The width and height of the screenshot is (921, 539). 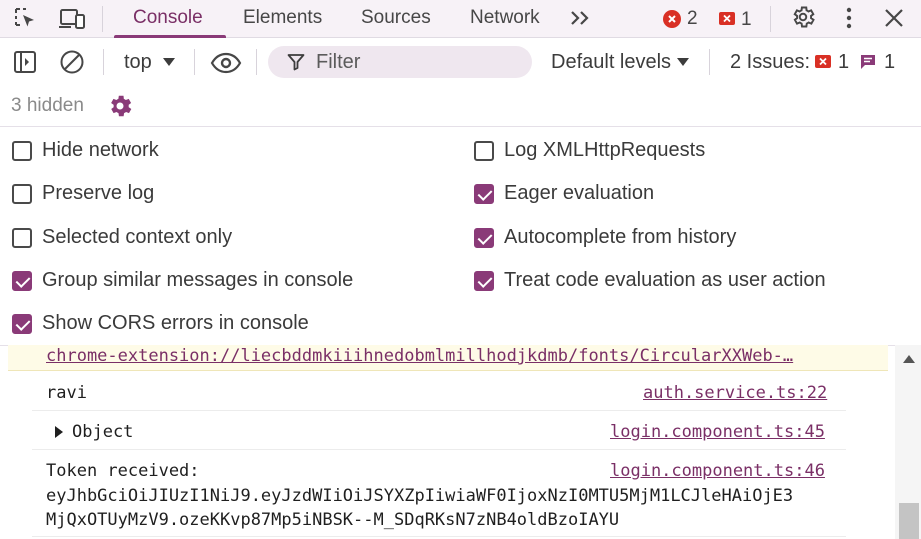 I want to click on issues-info-count: 1, so click(x=889, y=62).